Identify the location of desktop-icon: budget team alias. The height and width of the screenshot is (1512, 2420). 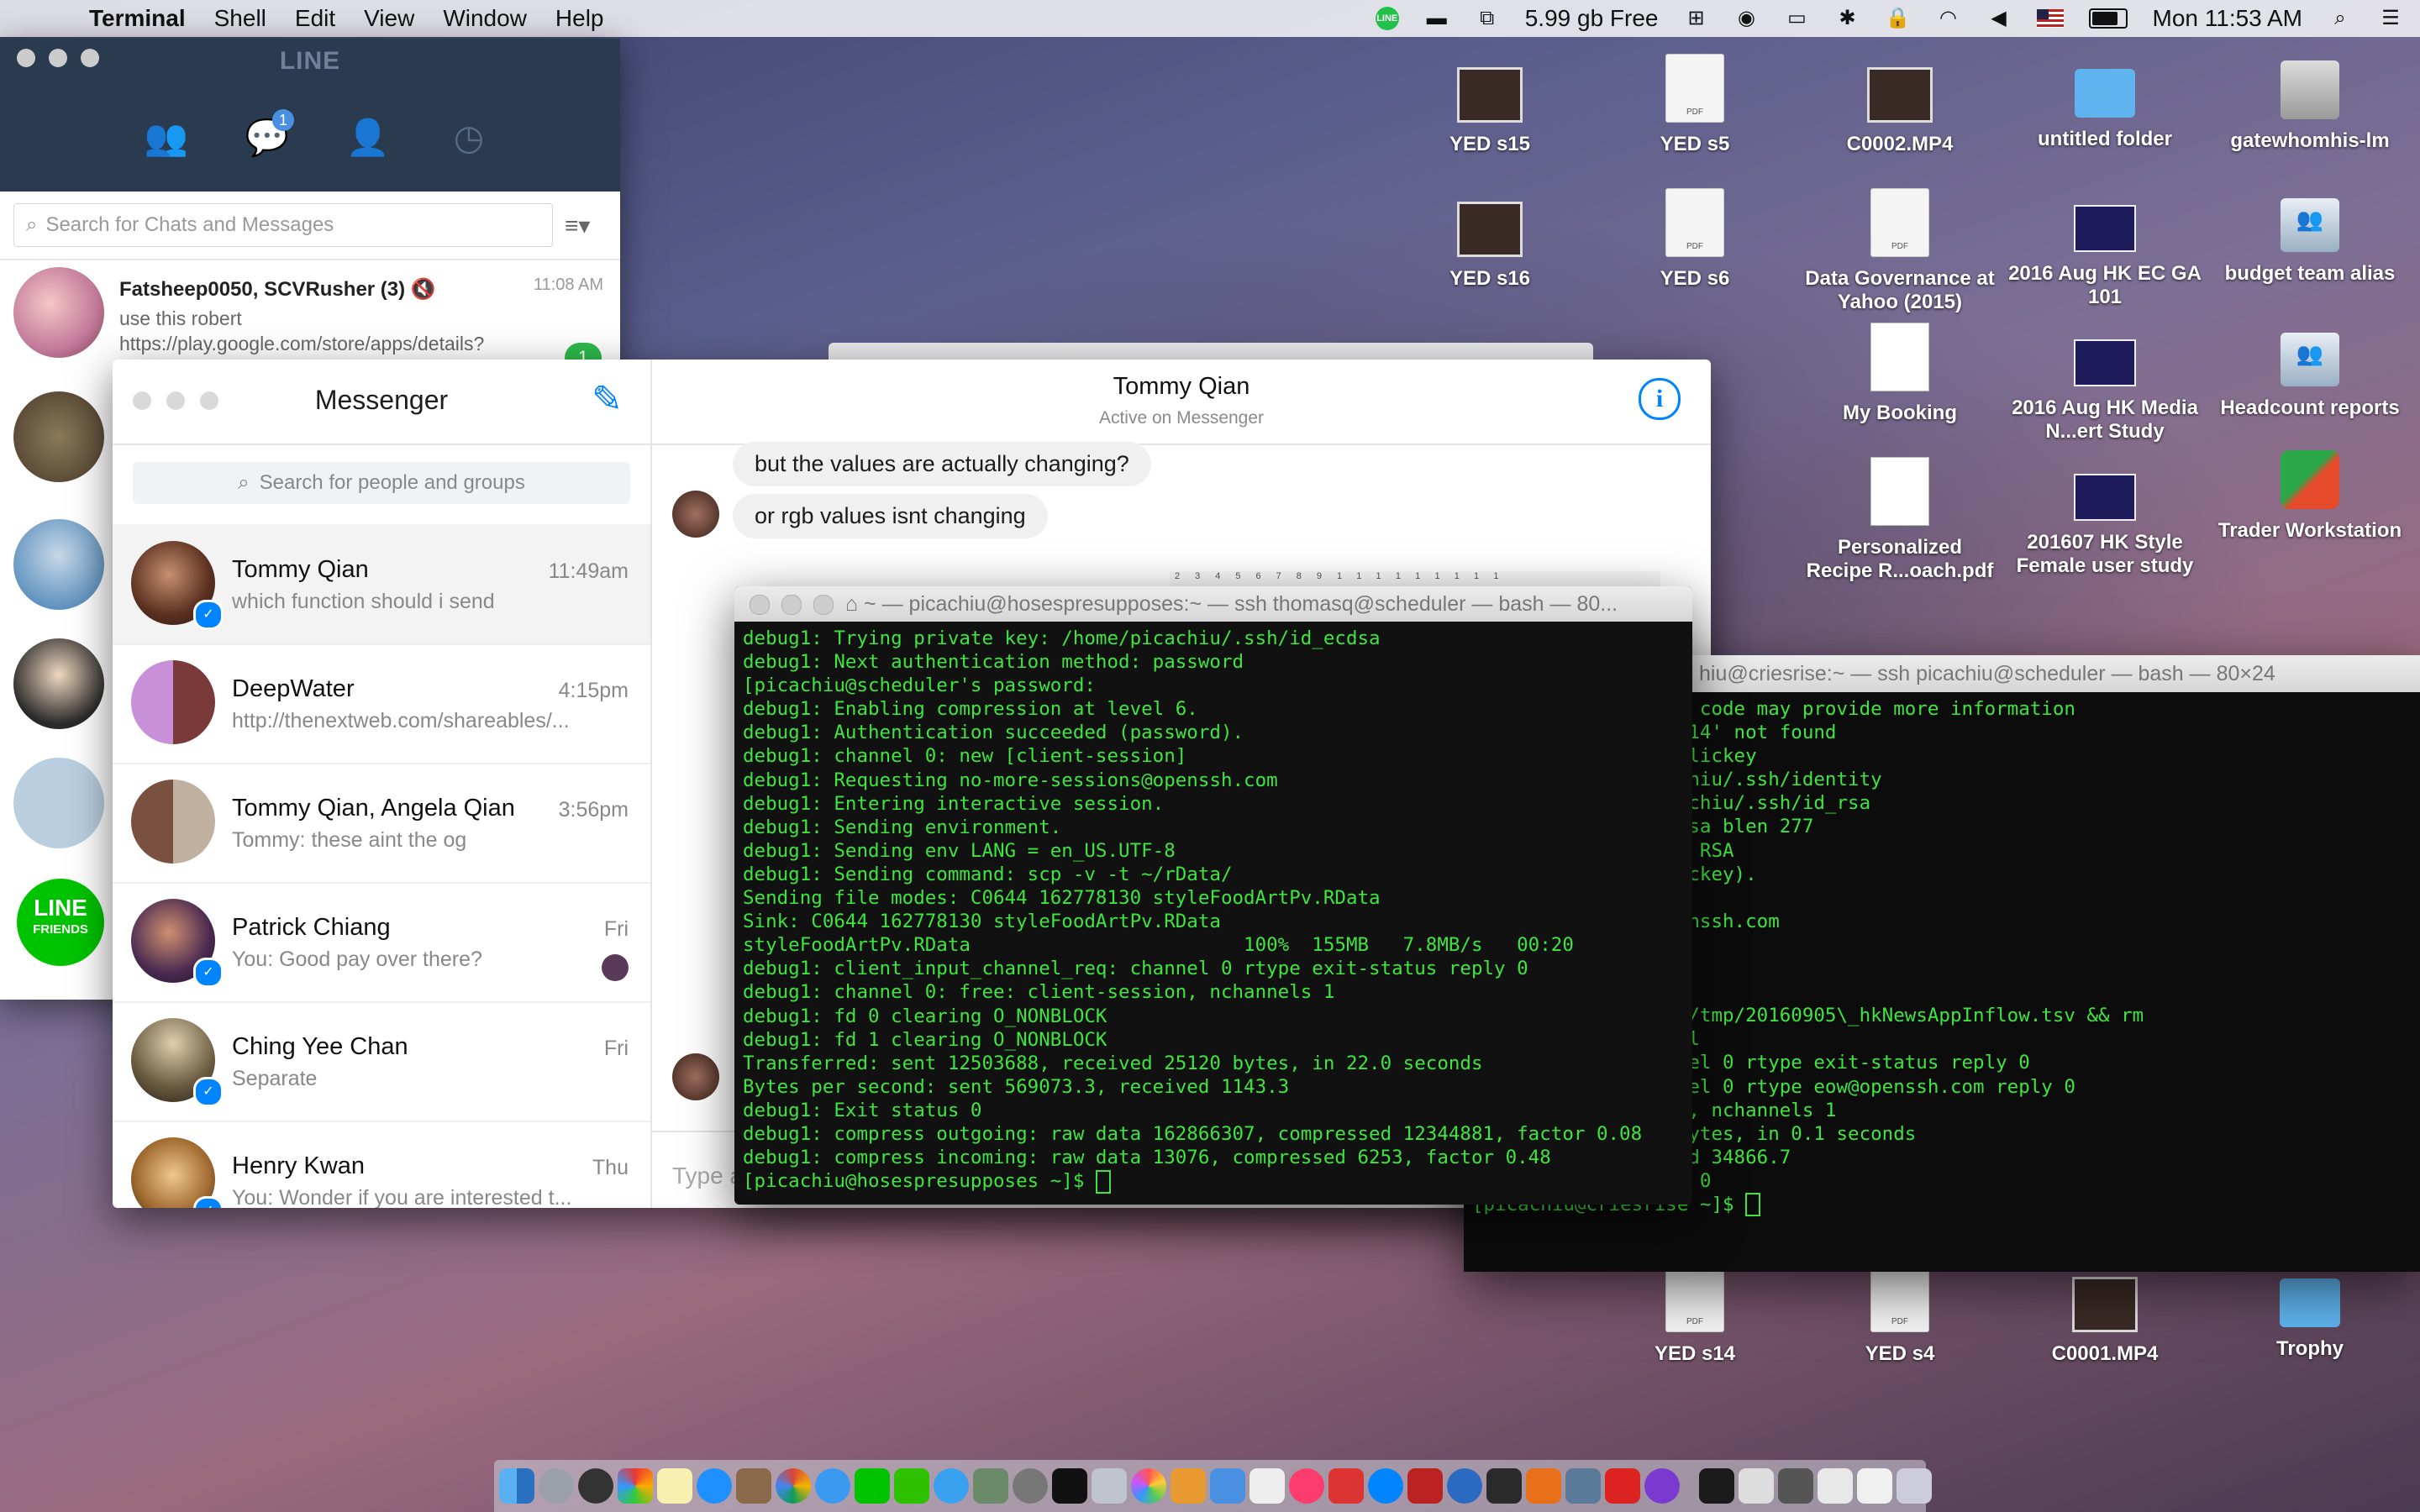
(2310, 237).